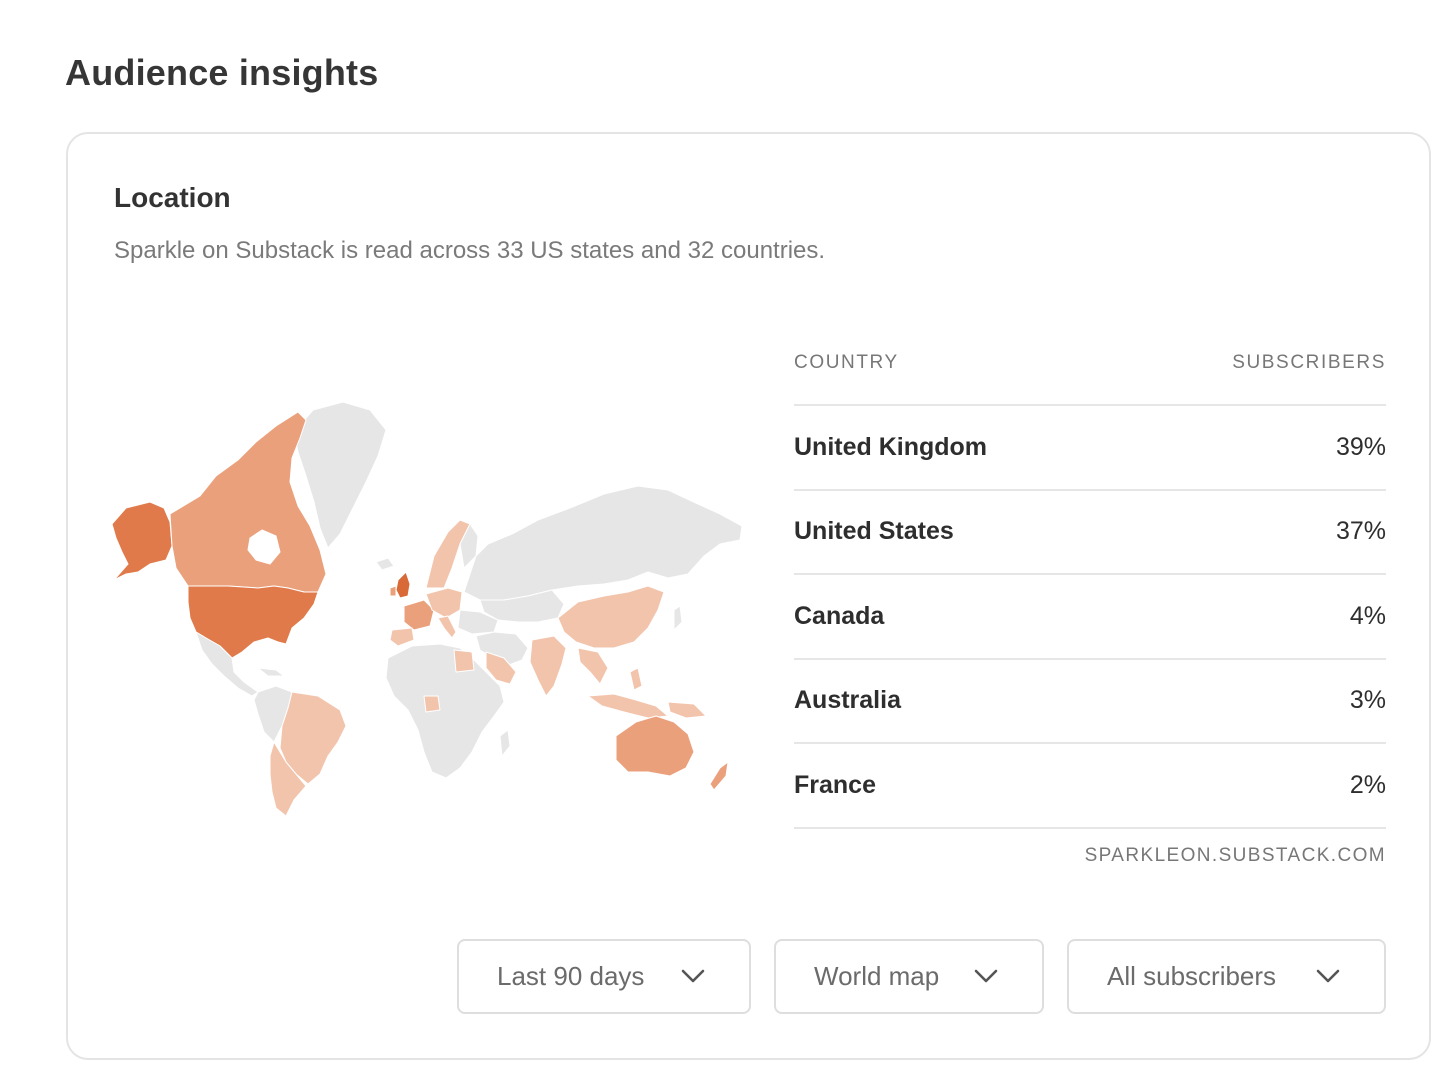 This screenshot has height=1088, width=1456. Describe the element at coordinates (464, 661) in the screenshot. I see `map-egypt` at that location.